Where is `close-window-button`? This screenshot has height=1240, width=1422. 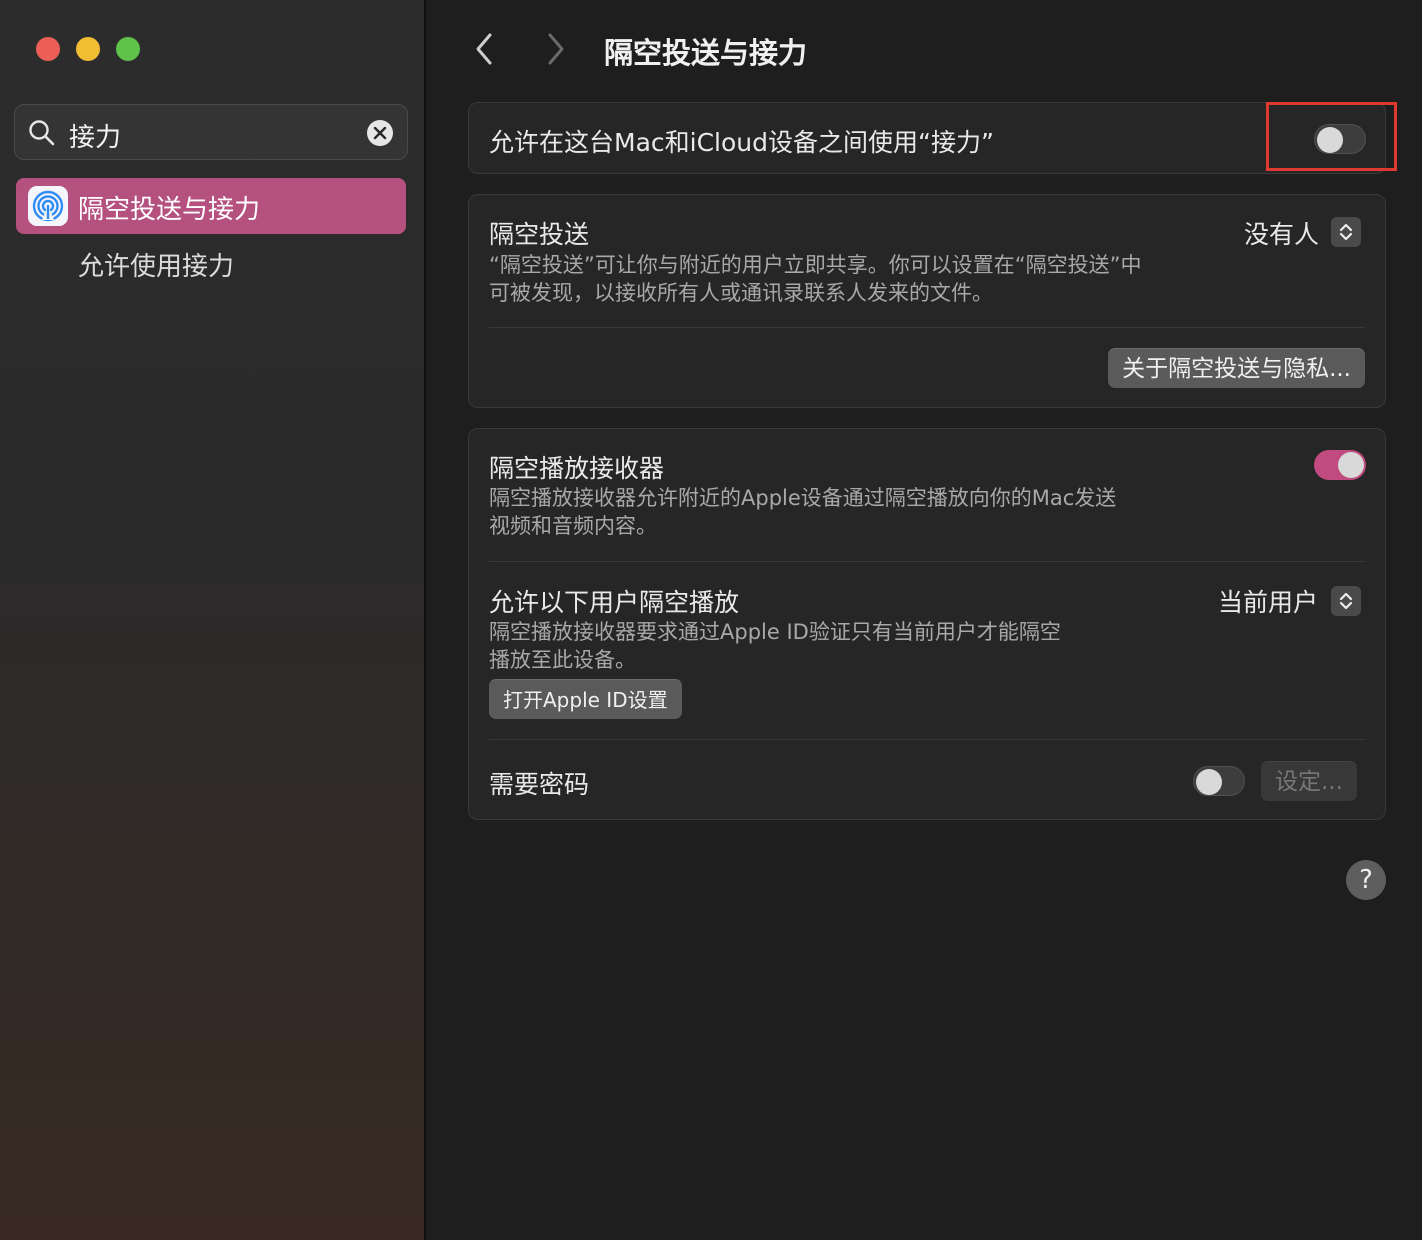
close-window-button is located at coordinates (48, 49).